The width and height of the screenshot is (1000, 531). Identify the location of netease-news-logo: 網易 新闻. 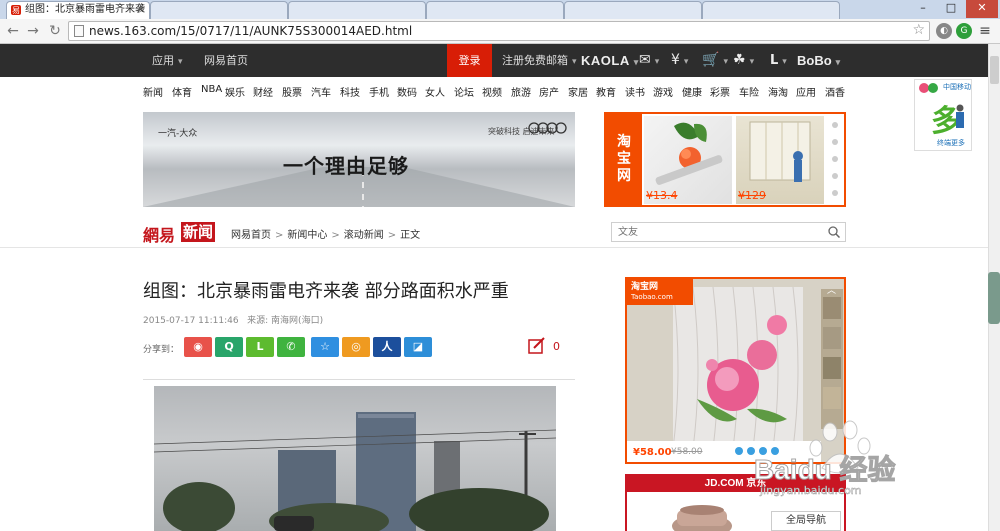
(182, 233).